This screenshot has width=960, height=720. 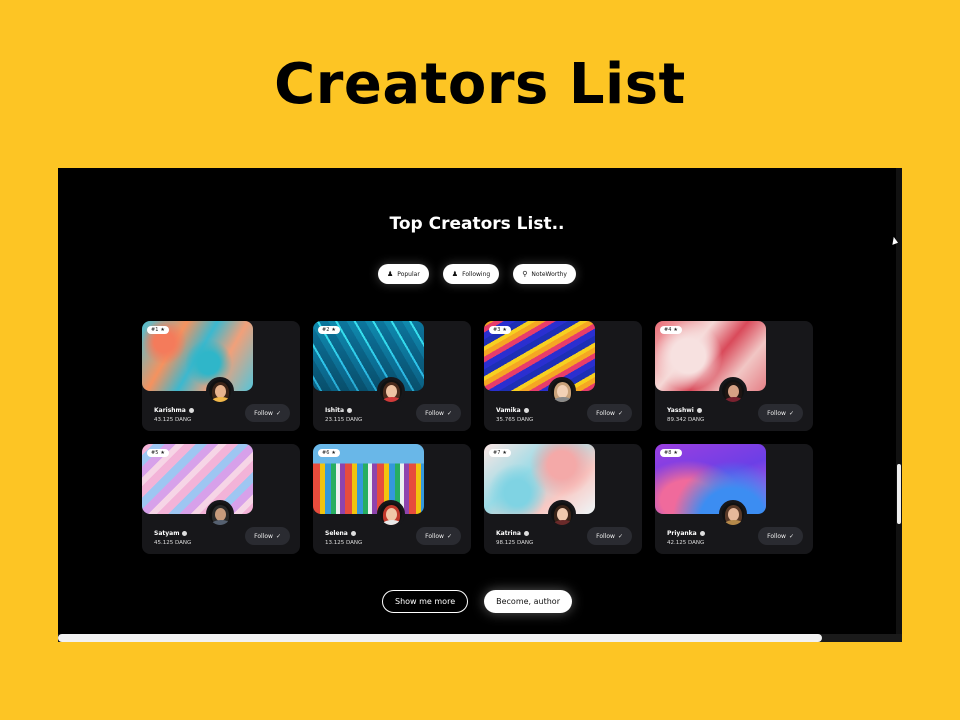 What do you see at coordinates (508, 410) in the screenshot?
I see `creator-name-text: Vamika` at bounding box center [508, 410].